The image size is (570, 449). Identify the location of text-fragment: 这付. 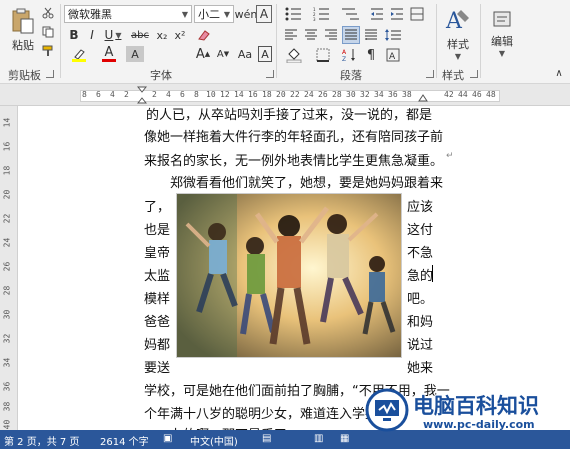
(420, 228).